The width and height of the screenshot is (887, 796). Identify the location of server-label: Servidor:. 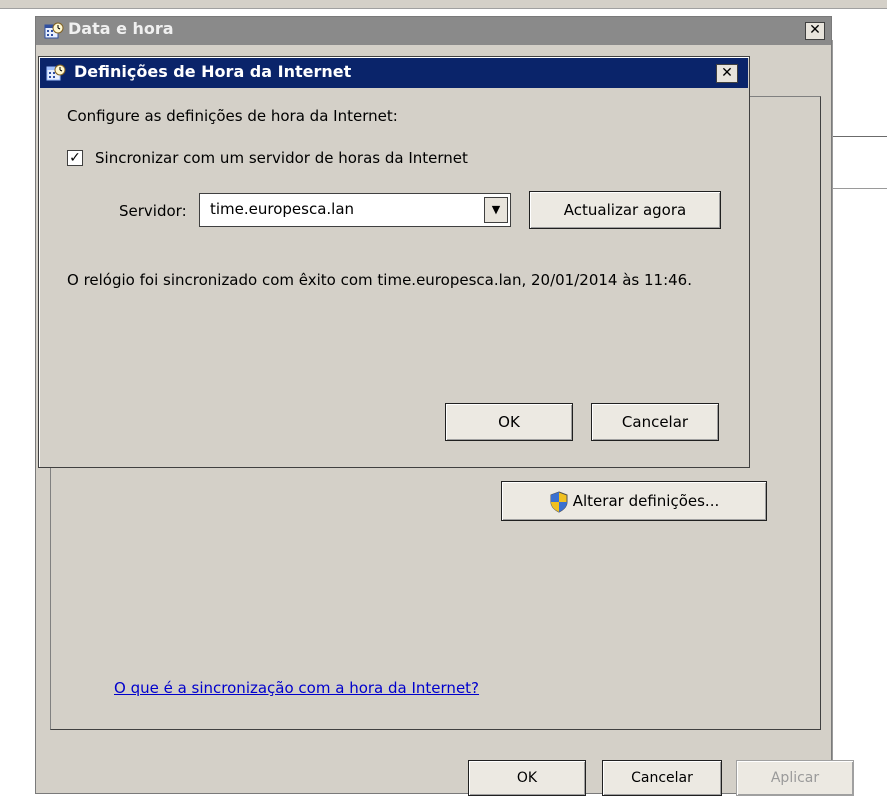
(153, 211).